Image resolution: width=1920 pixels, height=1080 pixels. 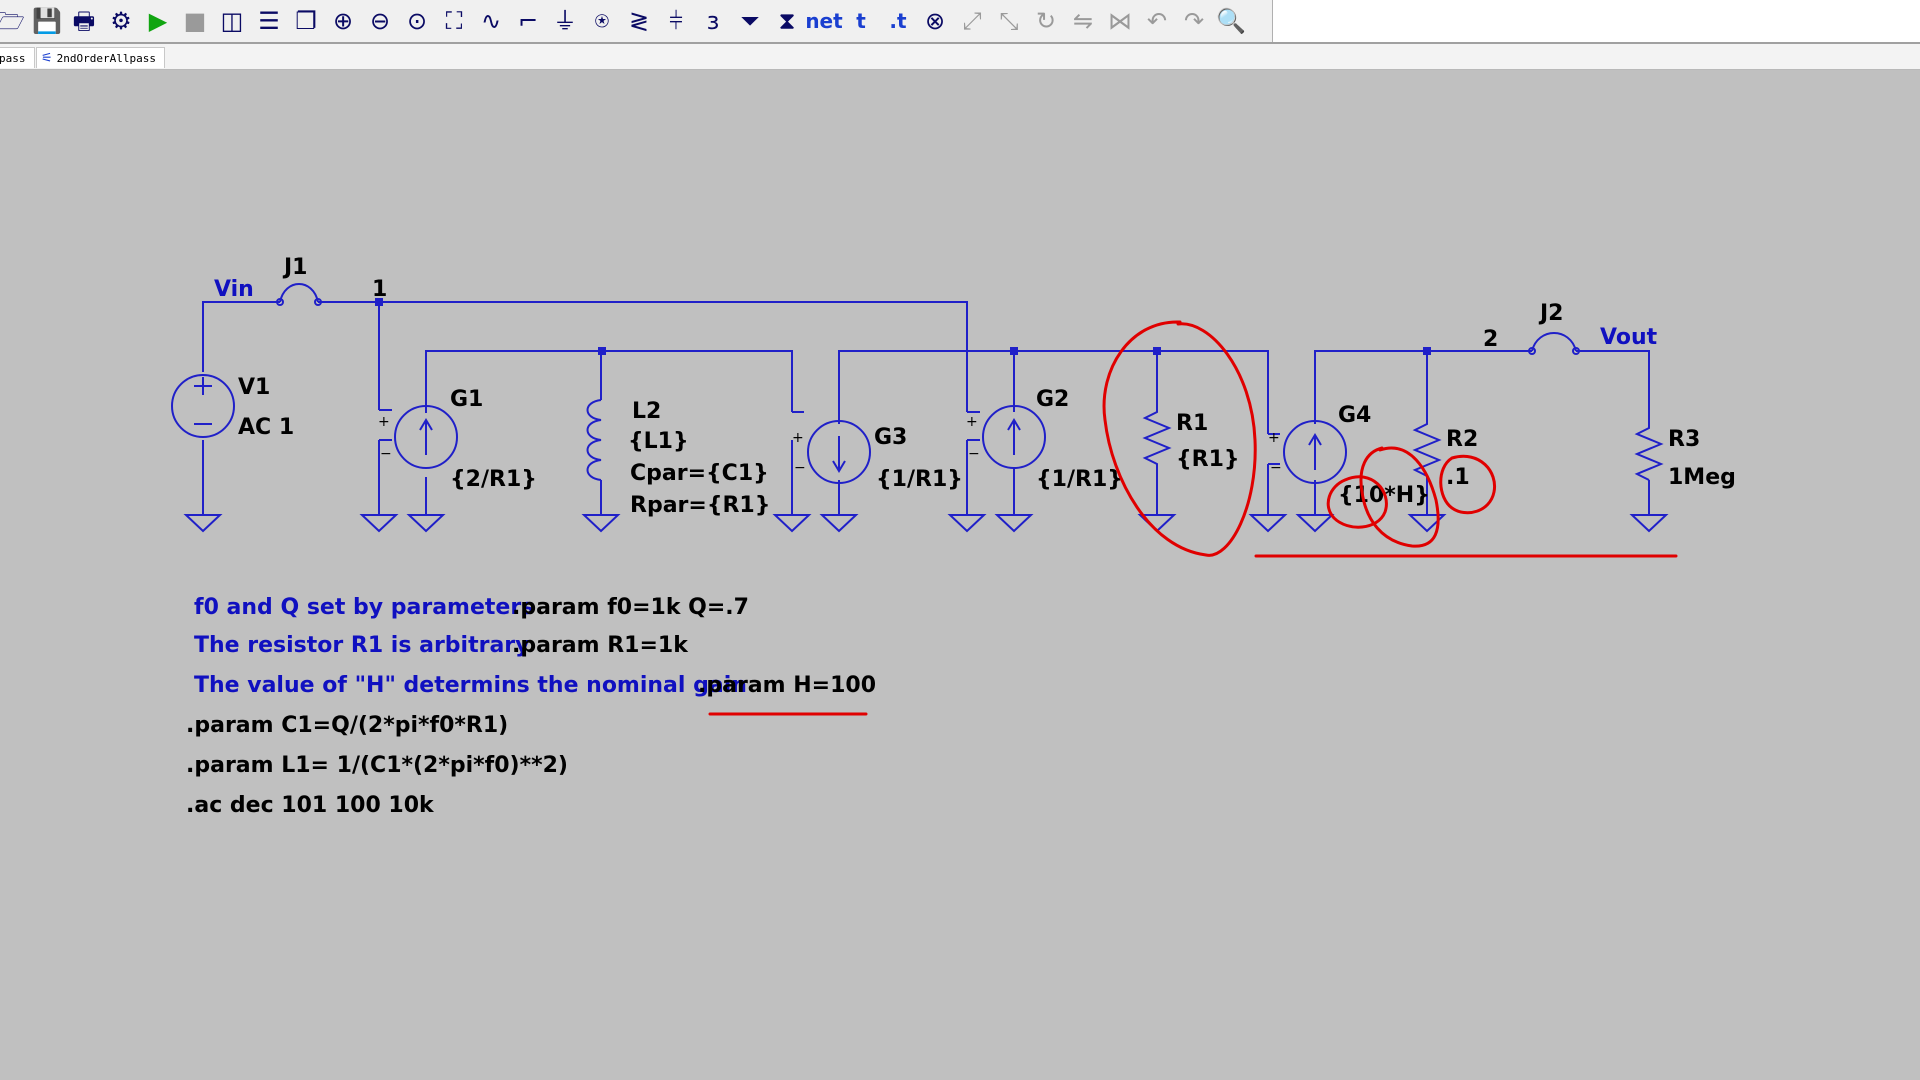 I want to click on delete-icon: ⊗, so click(x=935, y=21).